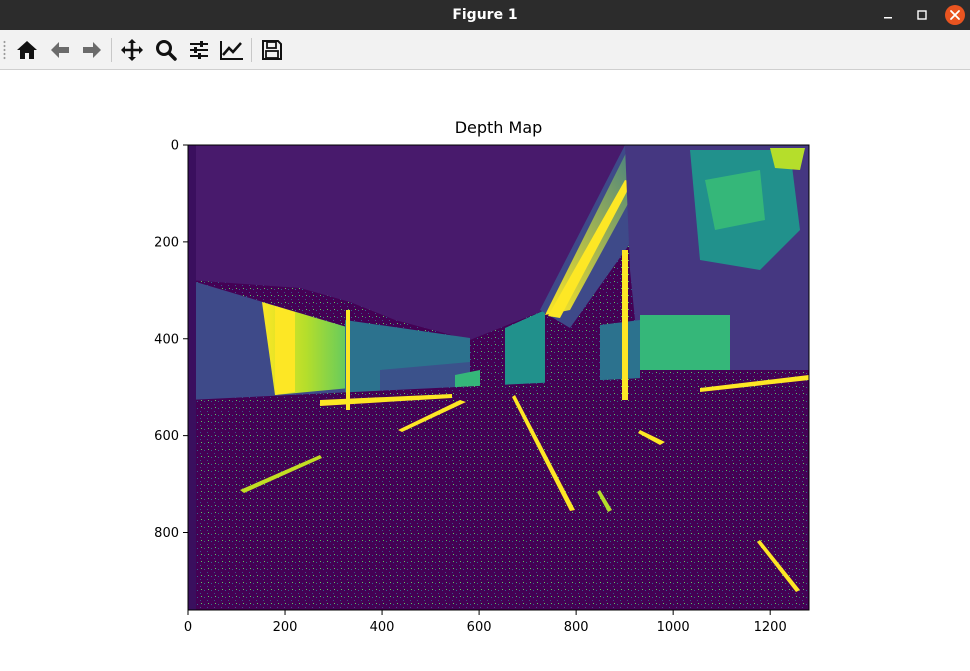 The width and height of the screenshot is (970, 671). What do you see at coordinates (770, 627) in the screenshot?
I see `x-tick-label: 1200` at bounding box center [770, 627].